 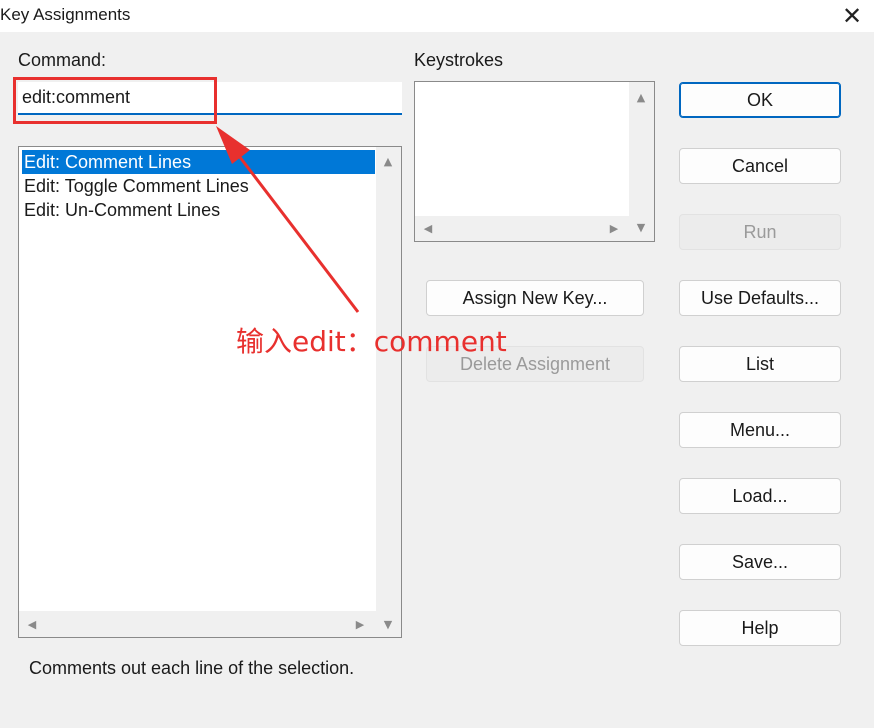 What do you see at coordinates (641, 161) in the screenshot?
I see `keystrokes-vertical-scrollbar: ▲ ▼` at bounding box center [641, 161].